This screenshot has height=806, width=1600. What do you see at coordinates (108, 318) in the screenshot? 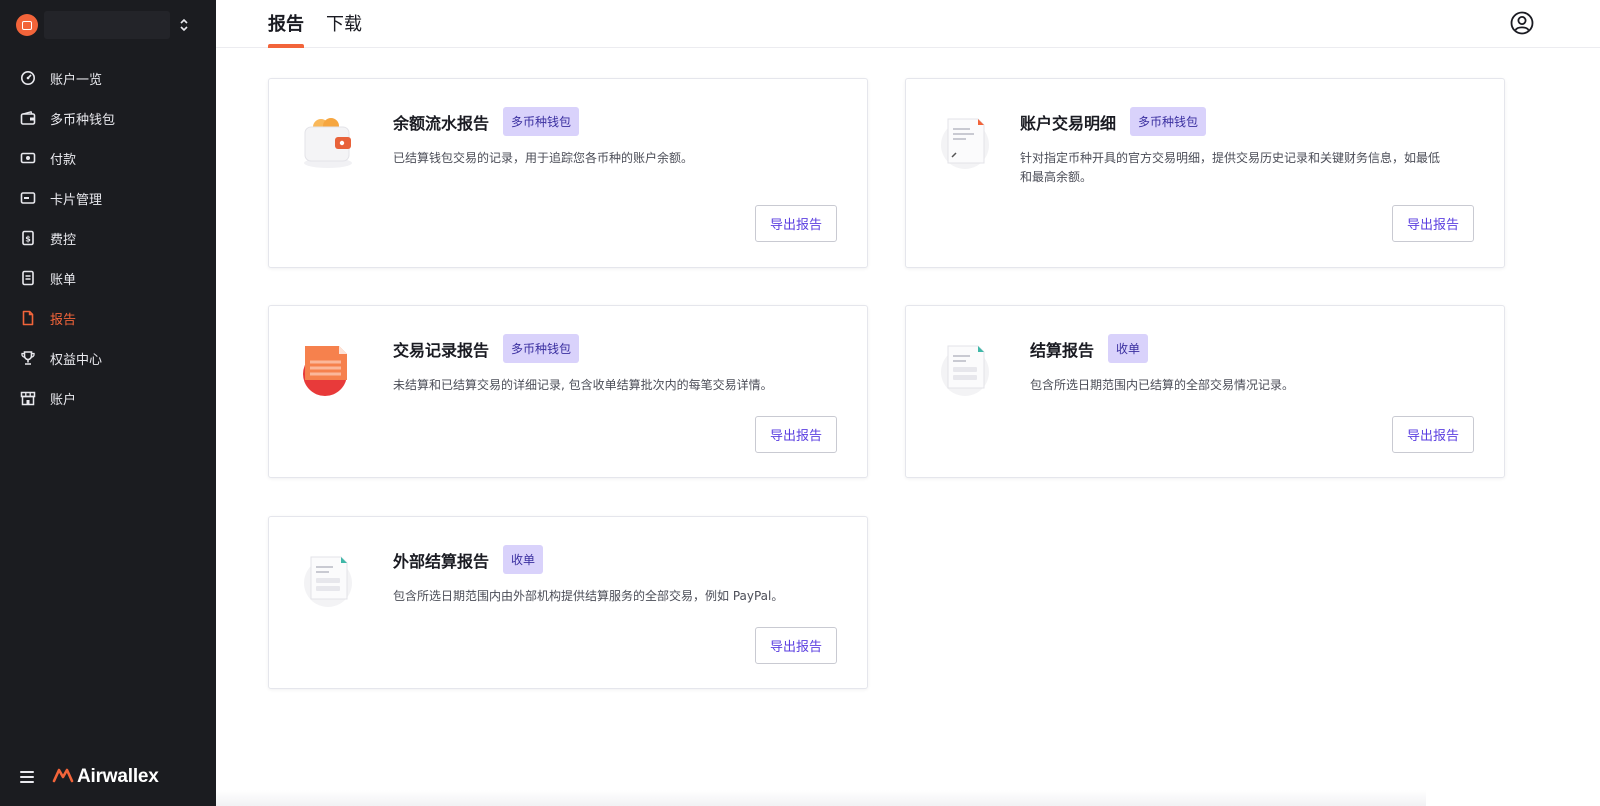
I see `sidebar-item-reports: 报告` at bounding box center [108, 318].